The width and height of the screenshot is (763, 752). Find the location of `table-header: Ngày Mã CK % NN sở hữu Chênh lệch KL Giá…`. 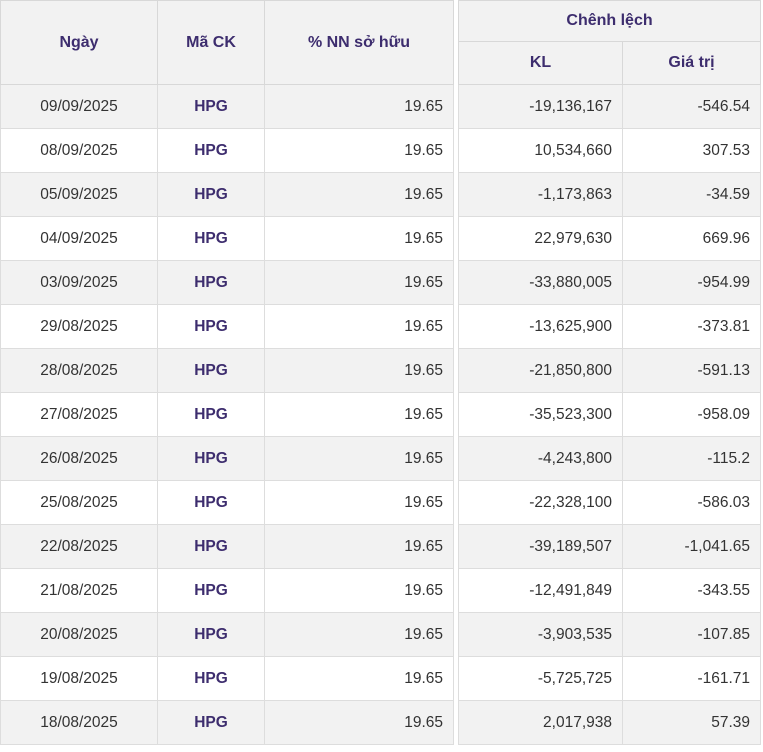

table-header: Ngày Mã CK % NN sở hữu Chênh lệch KL Giá… is located at coordinates (381, 42).